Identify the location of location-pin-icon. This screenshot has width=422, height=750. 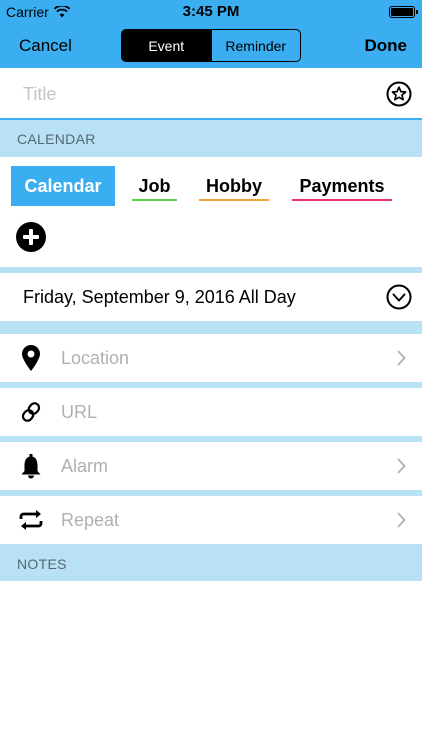
(31, 358).